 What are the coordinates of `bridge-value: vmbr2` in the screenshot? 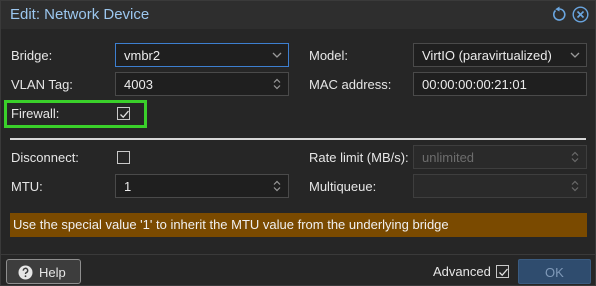 It's located at (142, 55).